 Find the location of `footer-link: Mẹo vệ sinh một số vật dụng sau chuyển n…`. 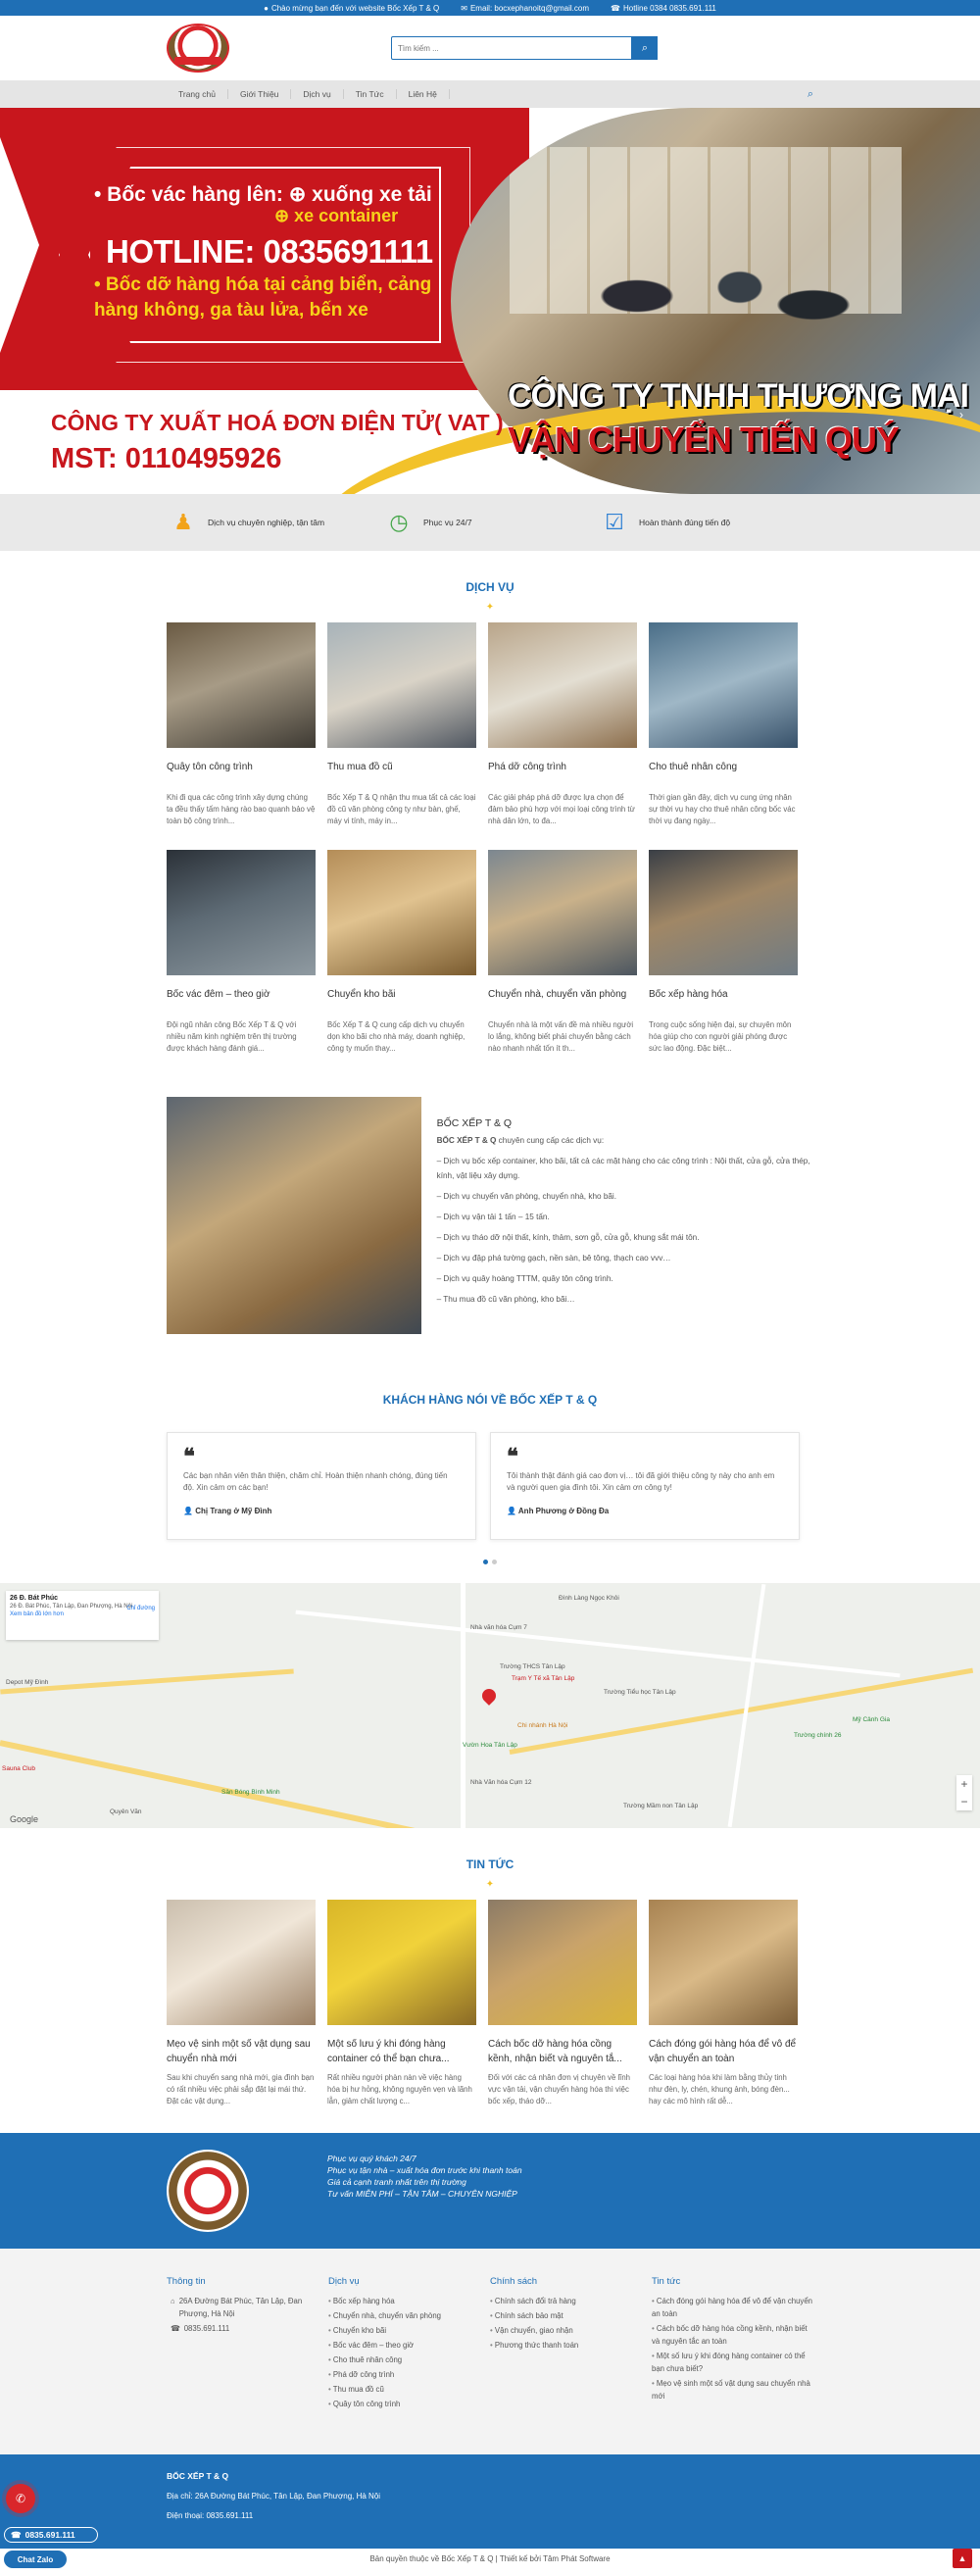

footer-link: Mẹo vệ sinh một số vật dụng sau chuyển n… is located at coordinates (732, 2390).